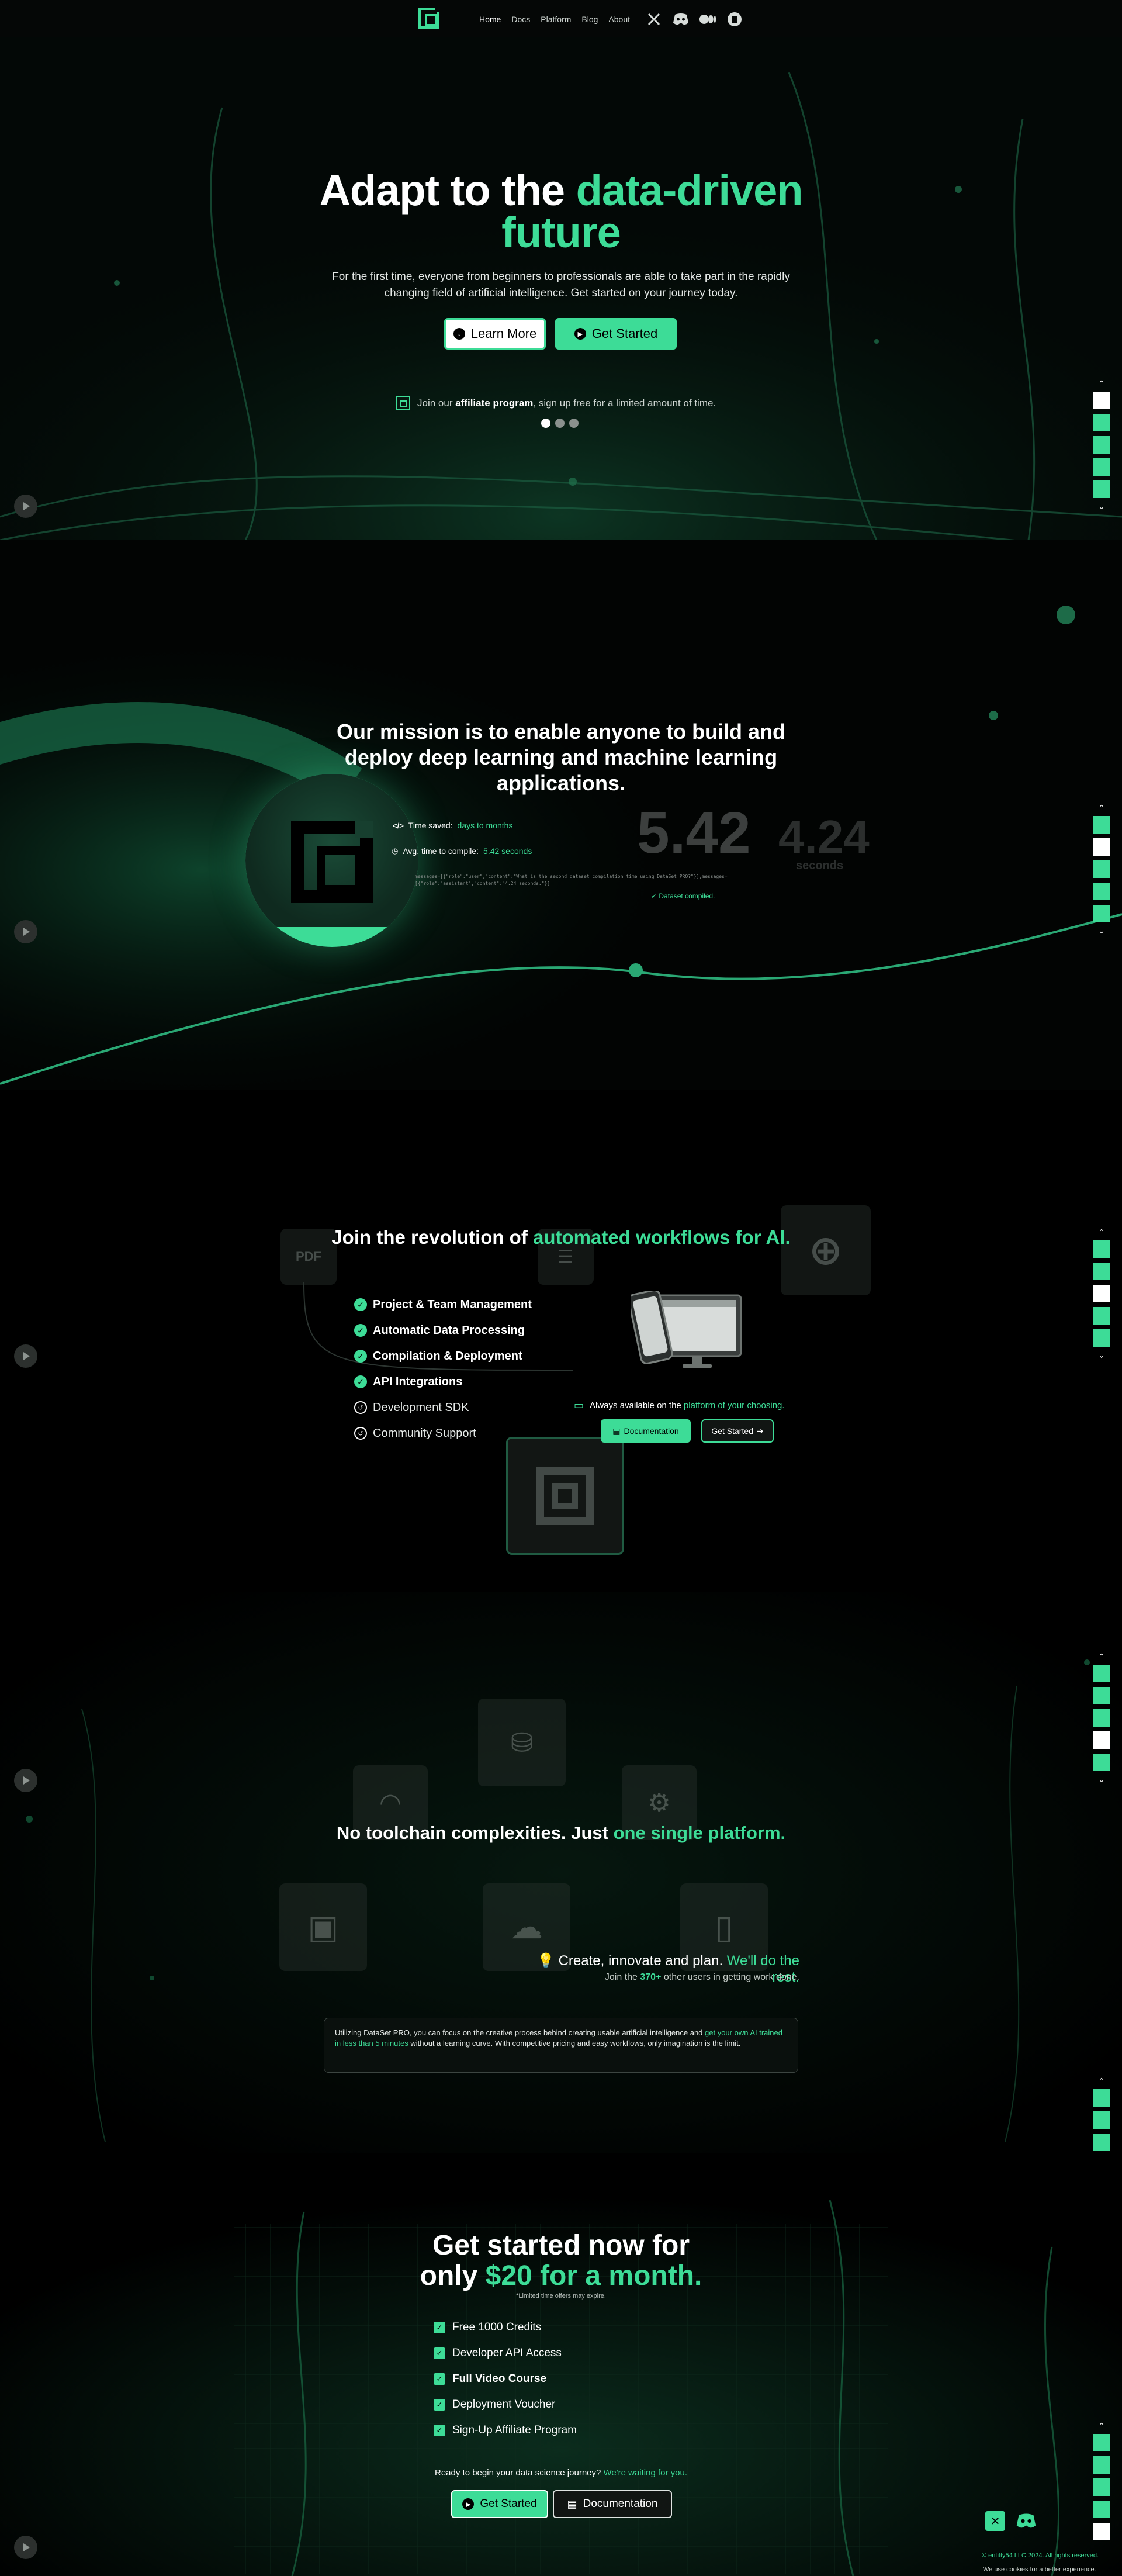 The image size is (1122, 2576). What do you see at coordinates (428, 18) in the screenshot?
I see `logo` at bounding box center [428, 18].